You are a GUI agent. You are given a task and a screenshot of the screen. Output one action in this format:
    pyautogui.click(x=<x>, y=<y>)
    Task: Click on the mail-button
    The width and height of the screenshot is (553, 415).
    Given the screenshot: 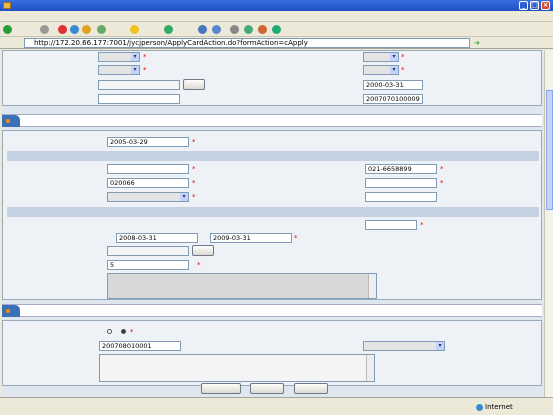 What is the action you would take?
    pyautogui.click(x=217, y=29)
    